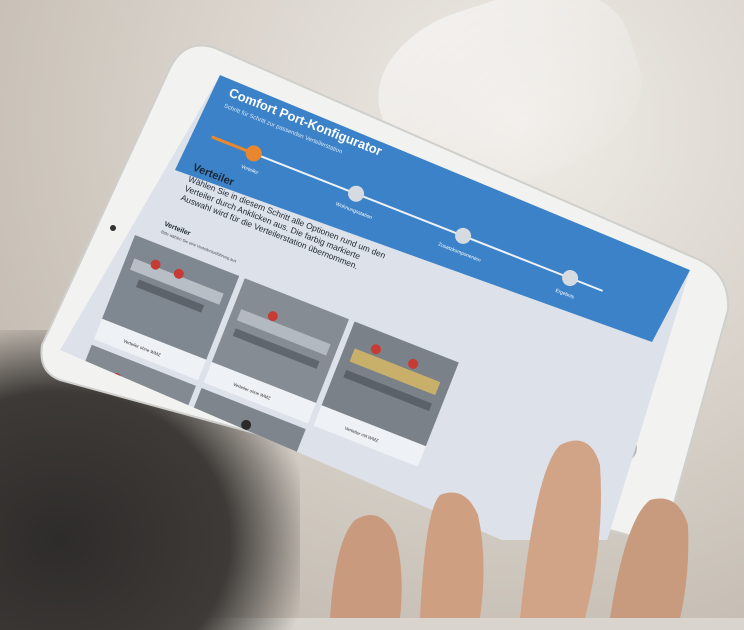 The image size is (744, 630). I want to click on hand-overlay, so click(509, 529).